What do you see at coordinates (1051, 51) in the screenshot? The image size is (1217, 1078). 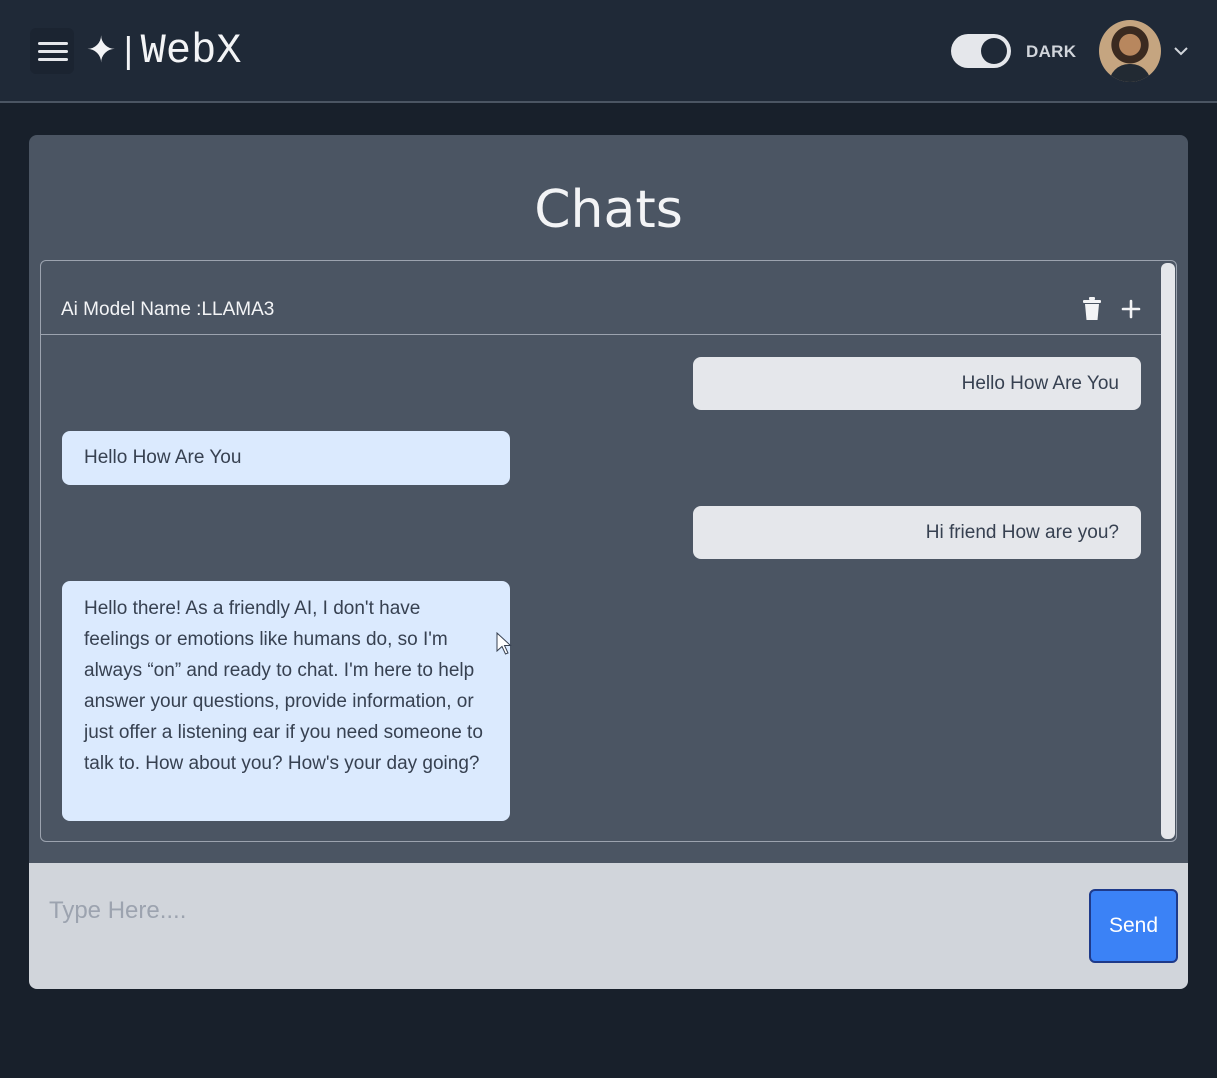 I see `theme-mode-label: DARK` at bounding box center [1051, 51].